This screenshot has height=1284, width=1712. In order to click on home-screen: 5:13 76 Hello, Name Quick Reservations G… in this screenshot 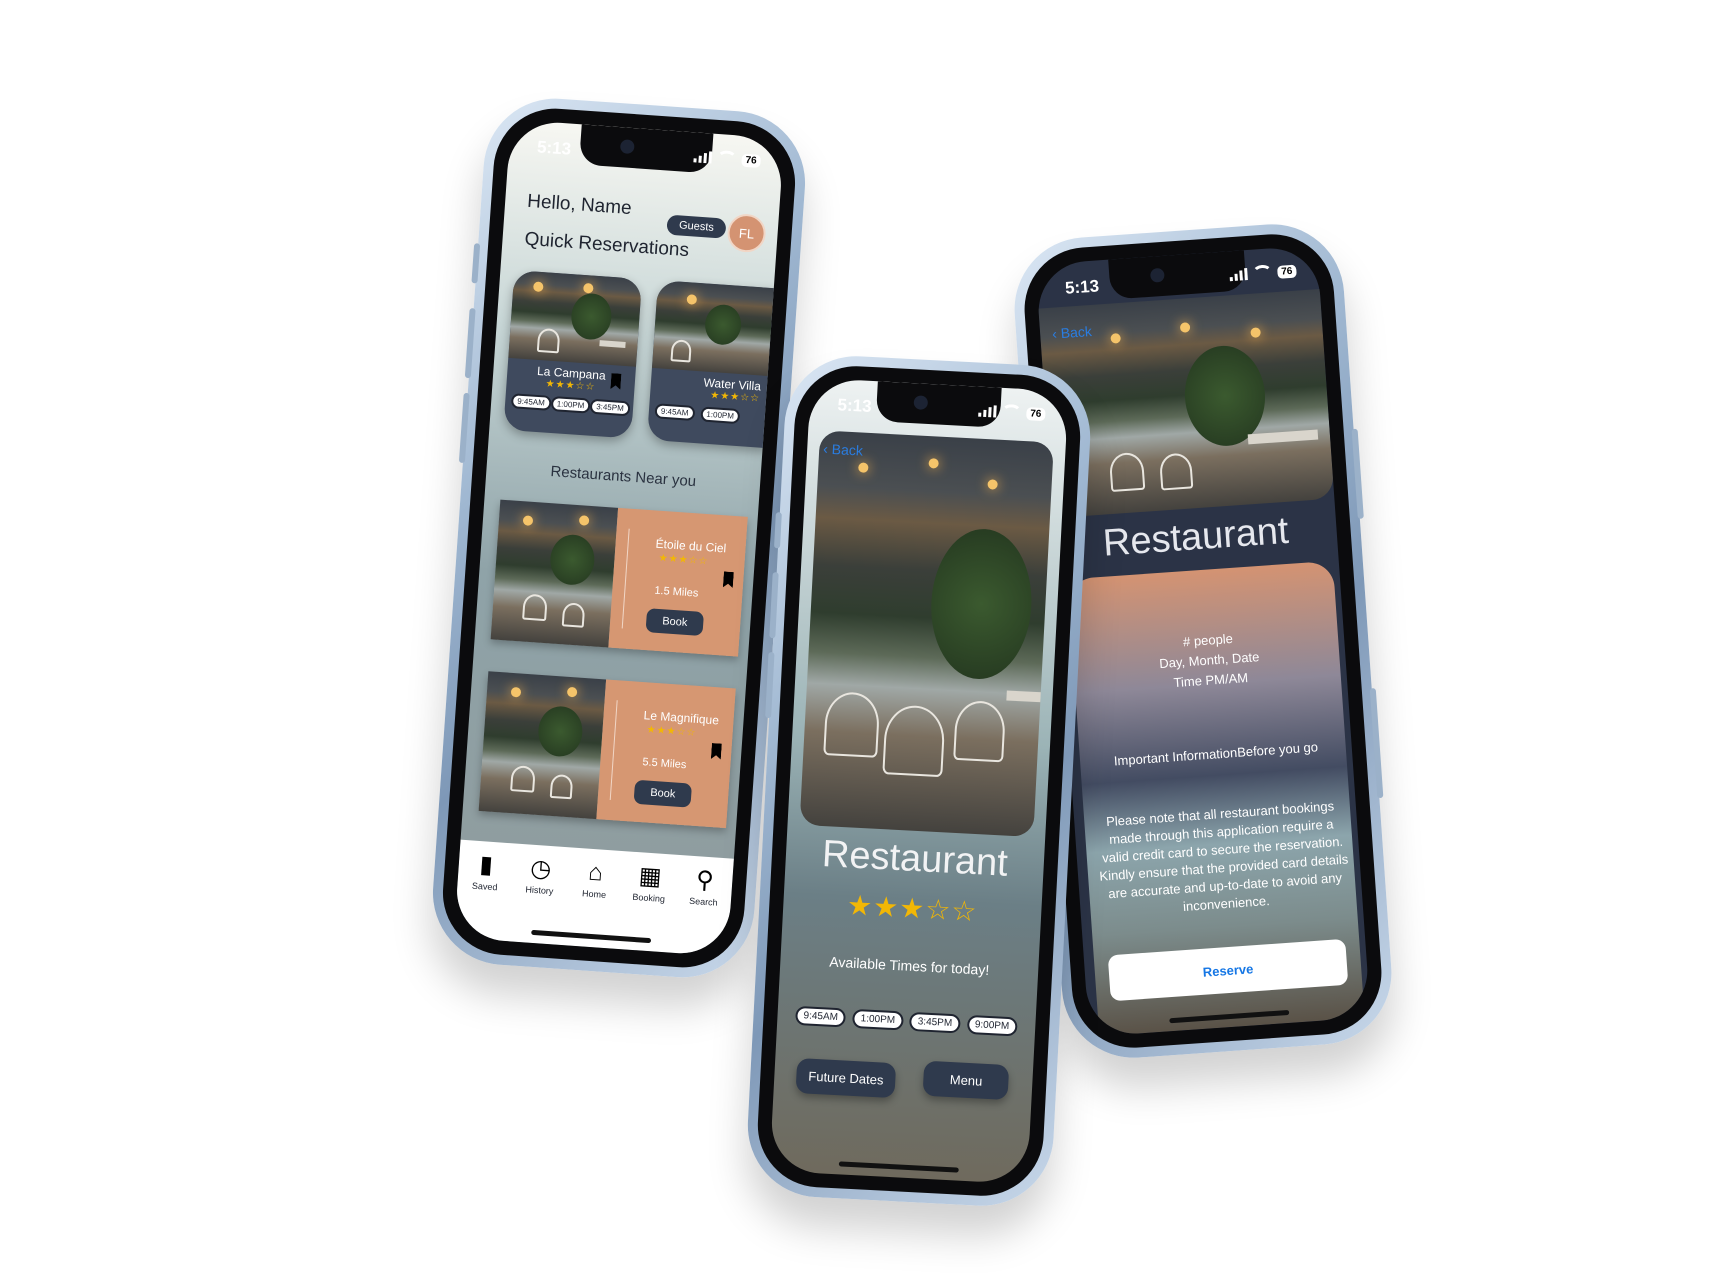, I will do `click(619, 538)`.